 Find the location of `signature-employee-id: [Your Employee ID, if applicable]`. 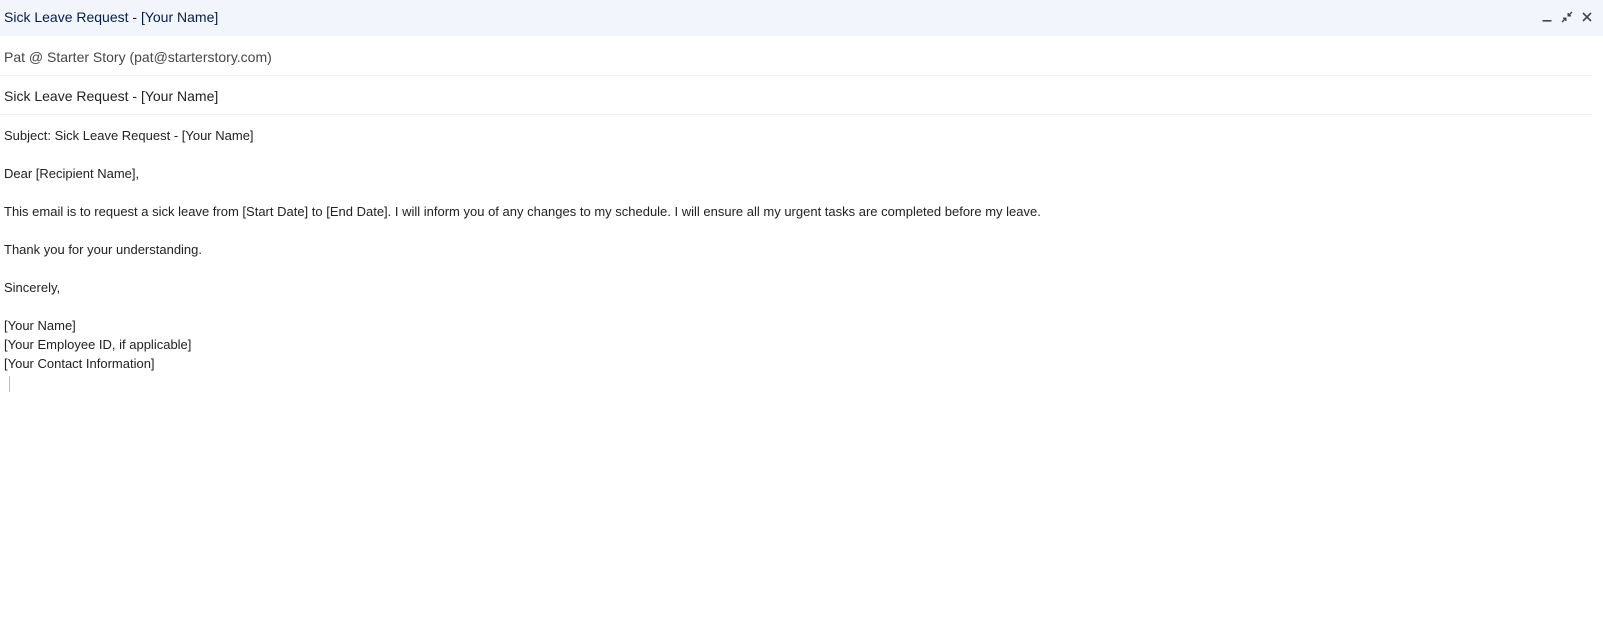

signature-employee-id: [Your Employee ID, if applicable] is located at coordinates (98, 344).